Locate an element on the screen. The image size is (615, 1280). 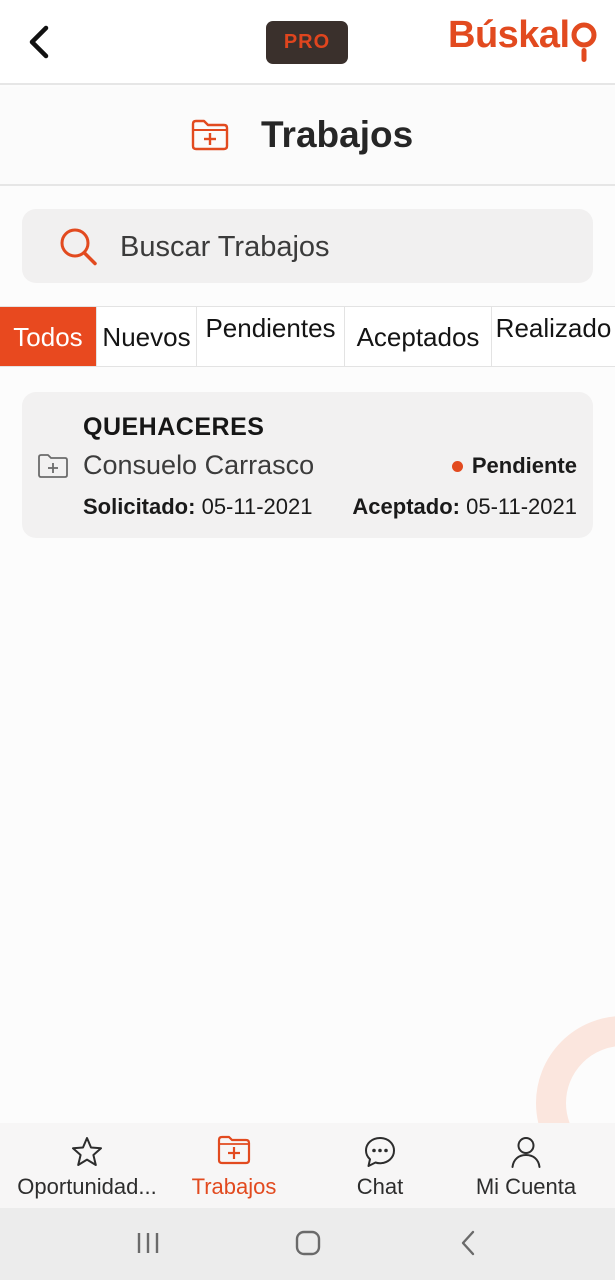
chat-bubble-icon is located at coordinates (380, 1152).